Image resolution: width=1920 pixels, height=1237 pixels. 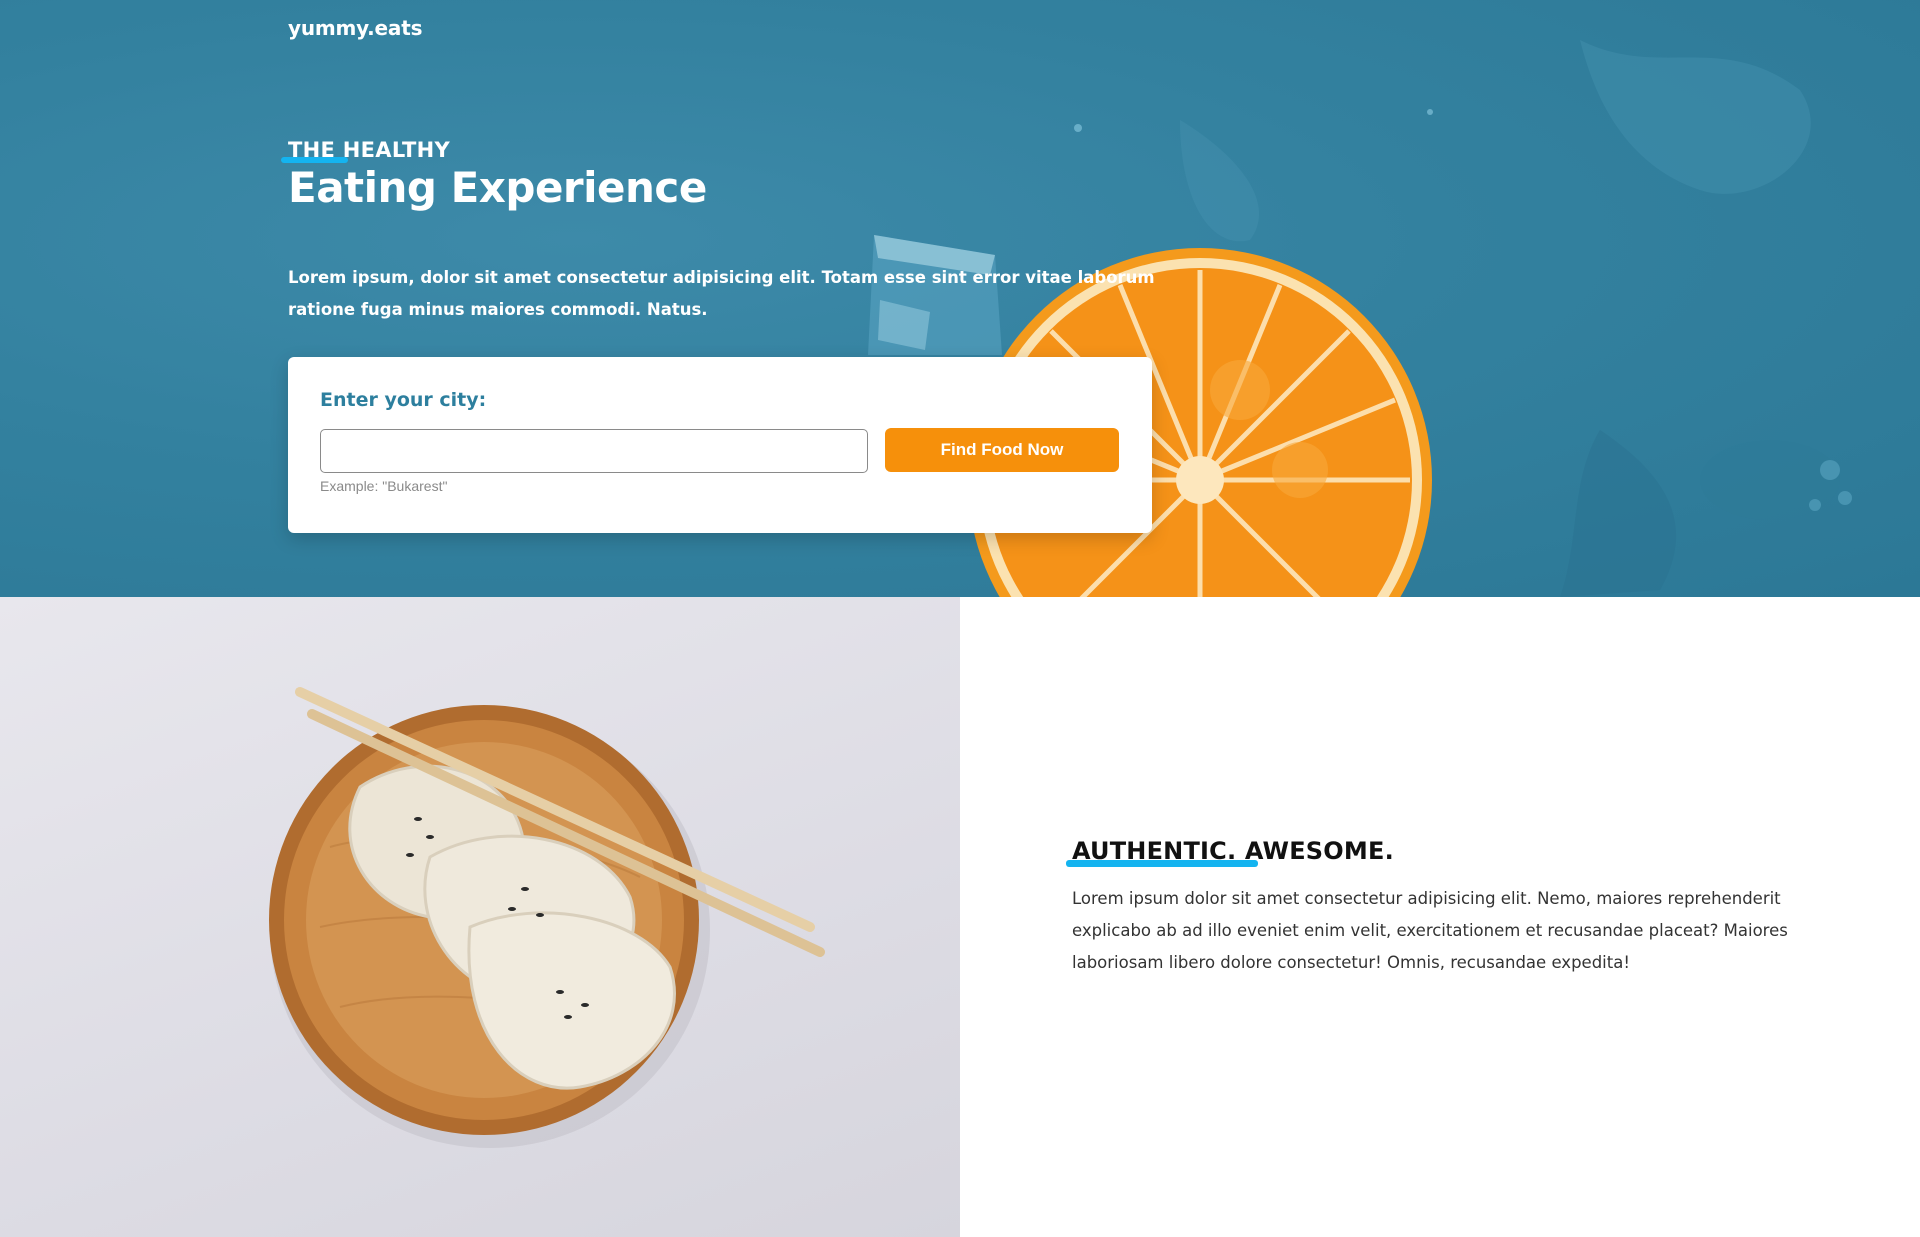 I want to click on brand-logo: yummy.eats, so click(x=355, y=28).